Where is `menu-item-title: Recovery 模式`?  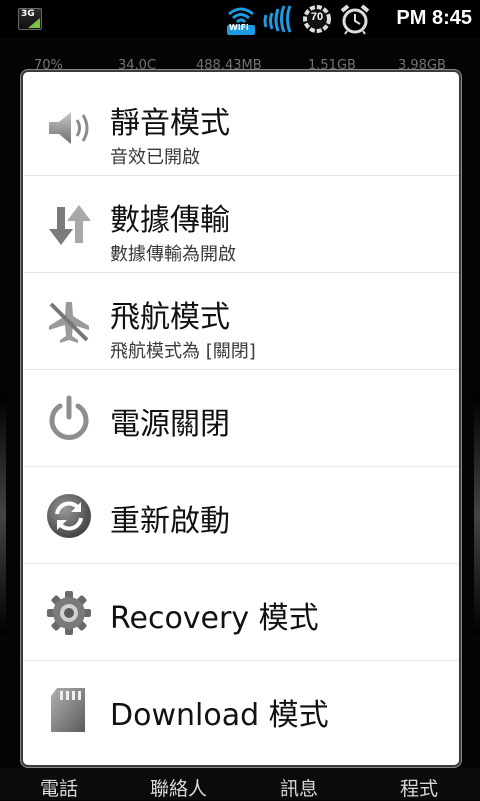 menu-item-title: Recovery 模式 is located at coordinates (214, 618).